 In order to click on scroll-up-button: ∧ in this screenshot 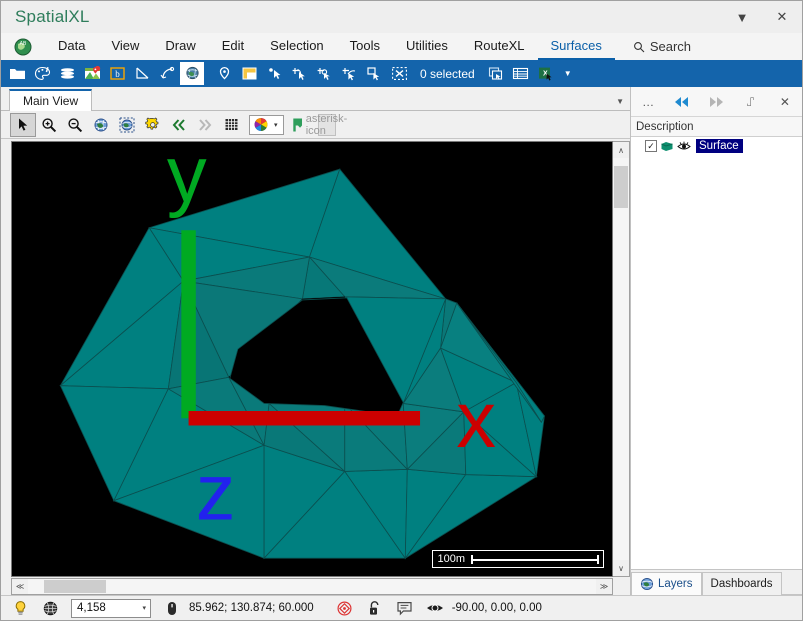, I will do `click(621, 150)`.